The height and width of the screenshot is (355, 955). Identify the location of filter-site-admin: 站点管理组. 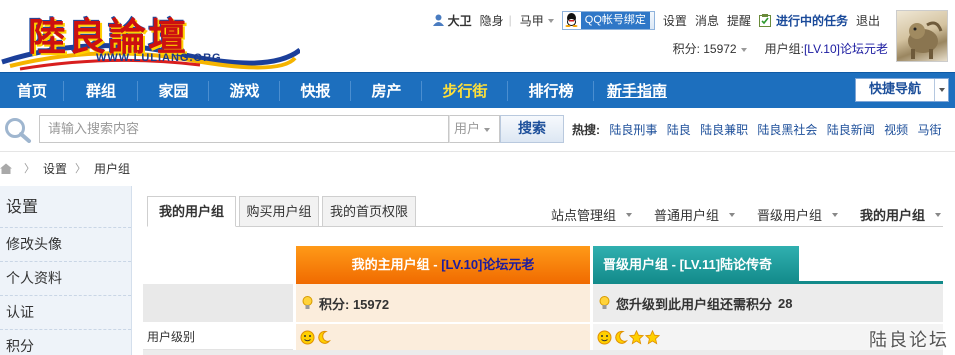
(591, 214).